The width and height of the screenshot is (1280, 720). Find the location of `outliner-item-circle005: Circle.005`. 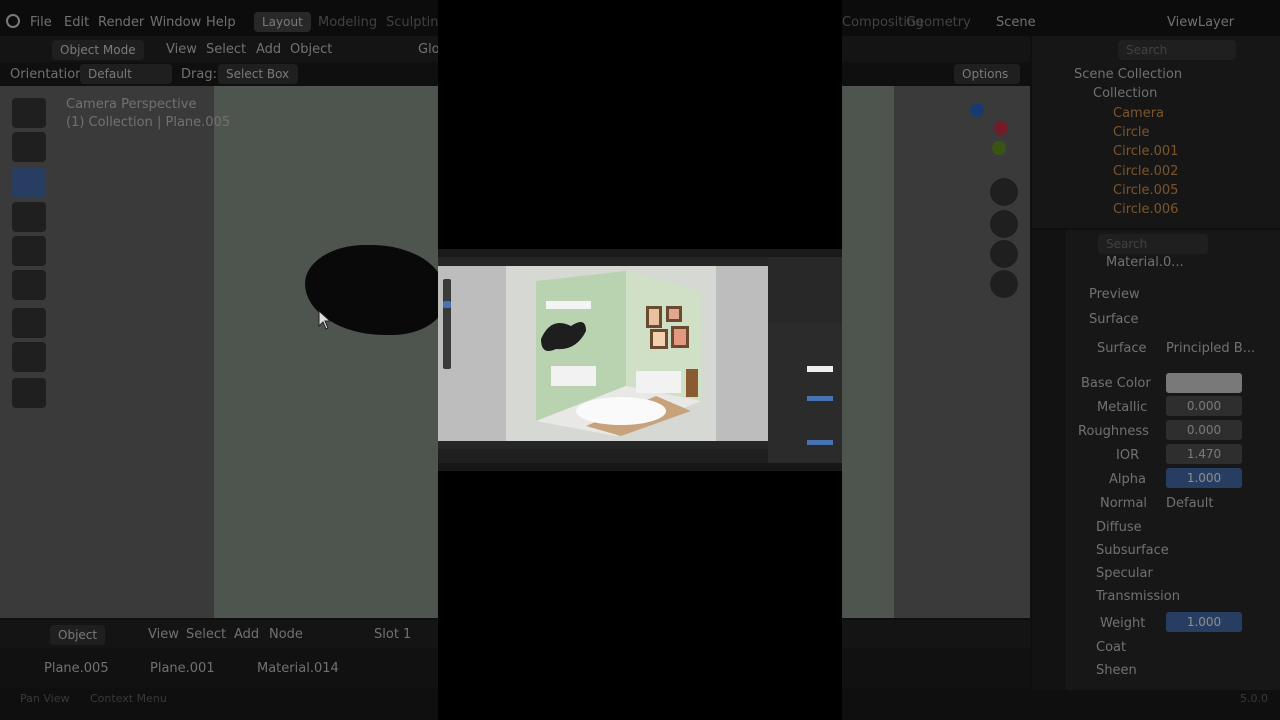

outliner-item-circle005: Circle.005 is located at coordinates (1145, 190).